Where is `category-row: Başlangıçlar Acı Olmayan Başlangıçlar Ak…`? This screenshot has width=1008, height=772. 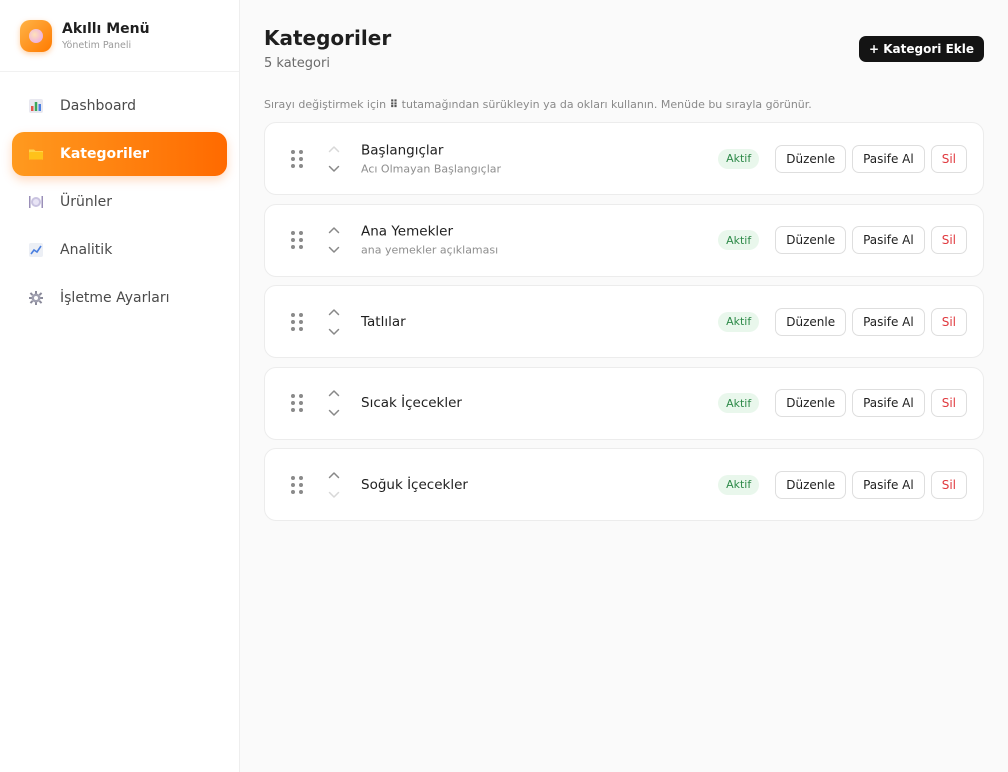 category-row: Başlangıçlar Acı Olmayan Başlangıçlar Ak… is located at coordinates (624, 158).